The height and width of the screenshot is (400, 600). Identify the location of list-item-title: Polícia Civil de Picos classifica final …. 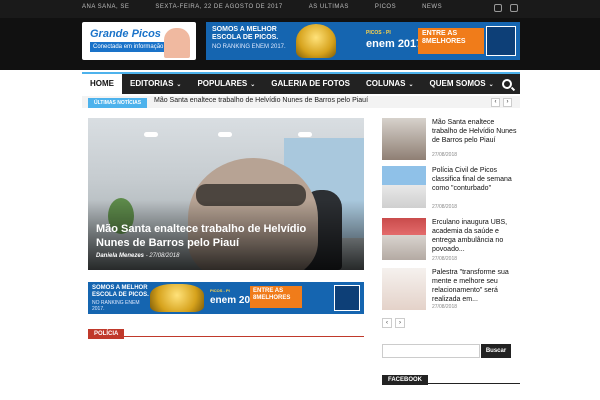
(476, 179).